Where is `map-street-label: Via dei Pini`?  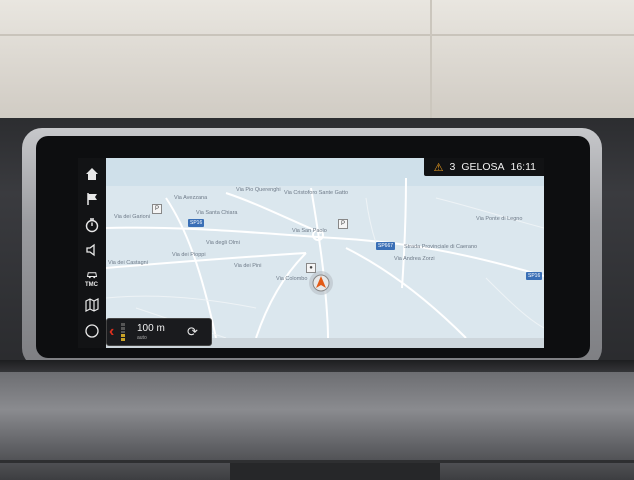
map-street-label: Via dei Pini is located at coordinates (248, 266).